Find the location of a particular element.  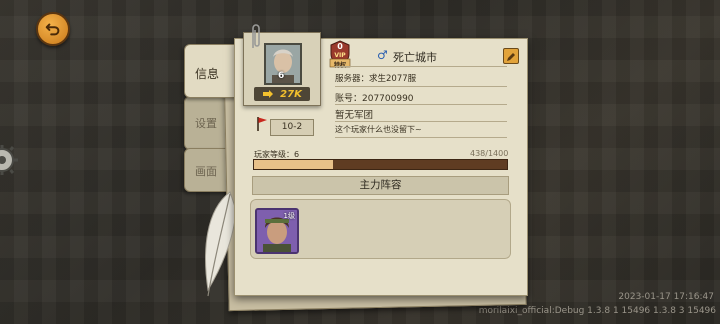

vip-privilege-label: 特权 is located at coordinates (340, 64).